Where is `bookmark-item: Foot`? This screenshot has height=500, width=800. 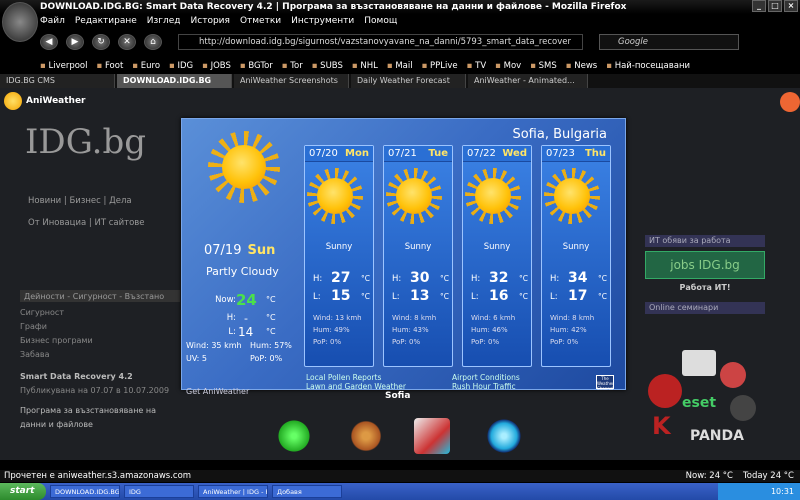
bookmark-item: Foot is located at coordinates (109, 66).